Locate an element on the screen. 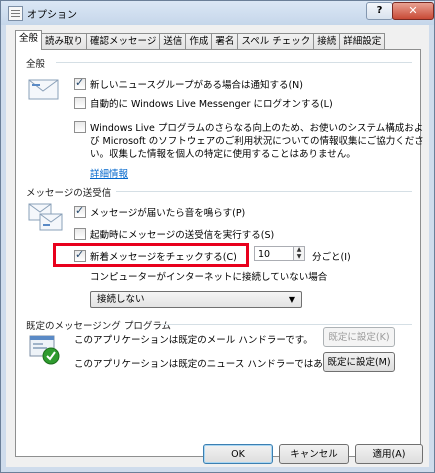 This screenshot has width=435, height=473. improvement-program-checkbox is located at coordinates (80, 127).